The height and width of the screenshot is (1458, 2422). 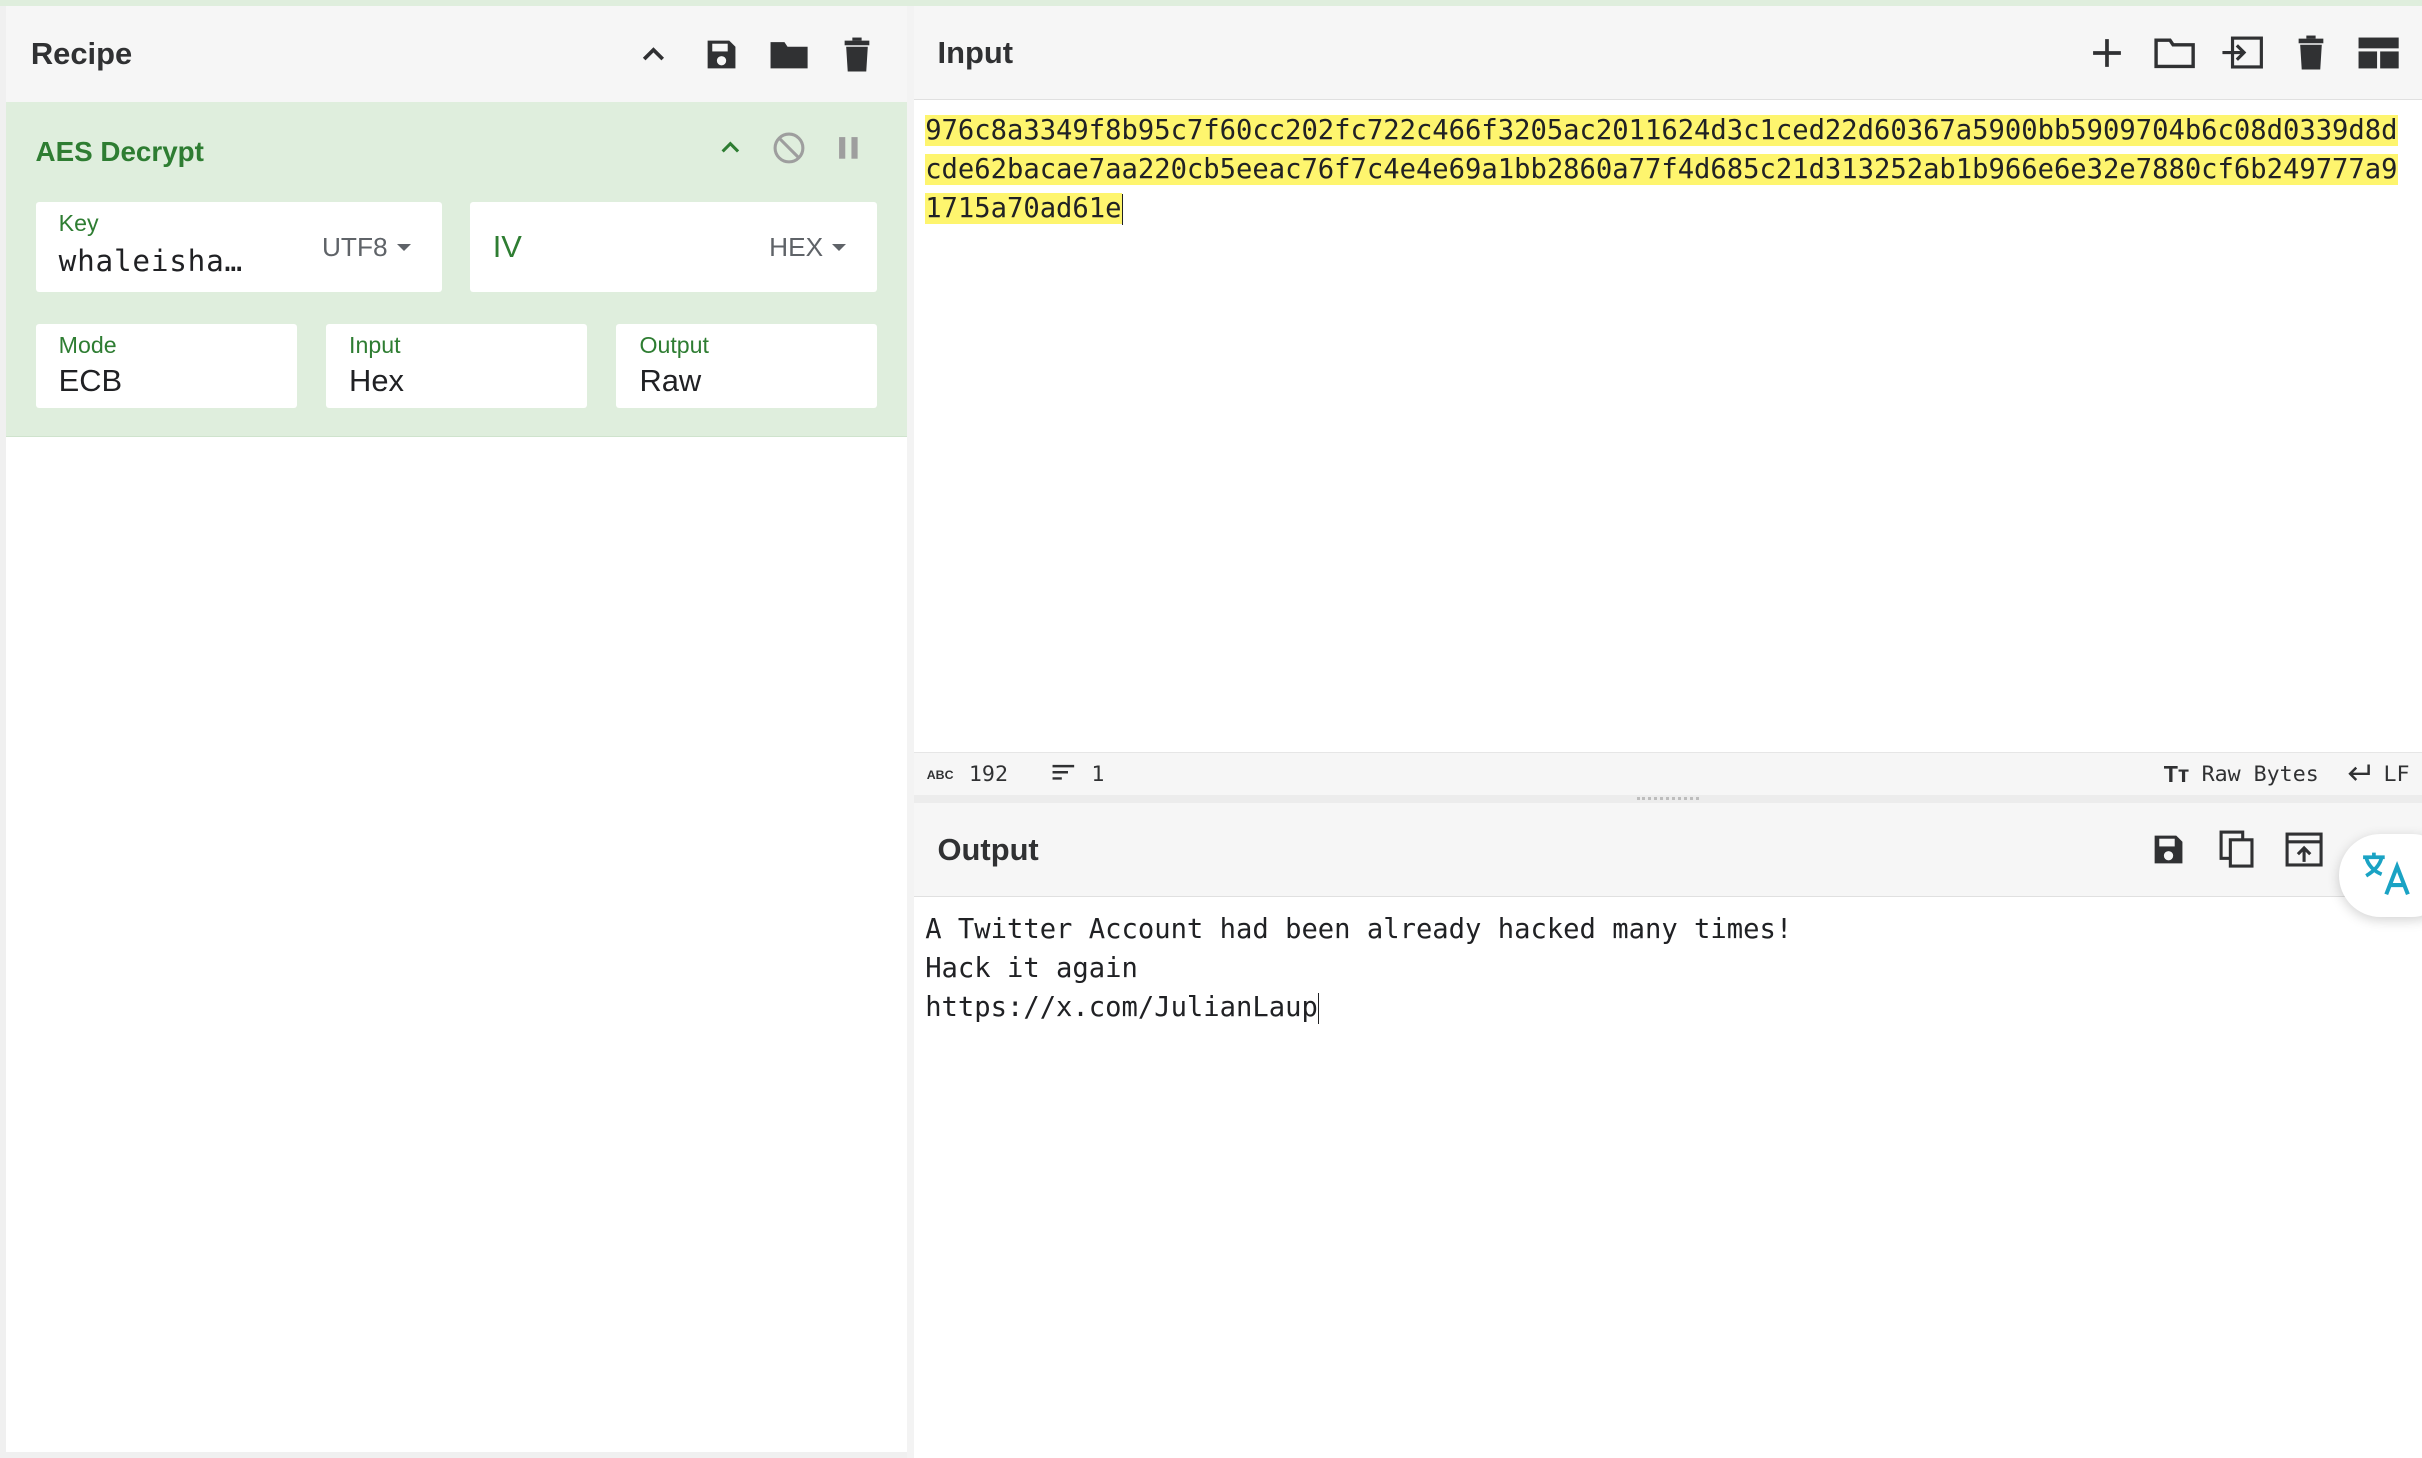 What do you see at coordinates (1063, 774) in the screenshot?
I see `lines-icon` at bounding box center [1063, 774].